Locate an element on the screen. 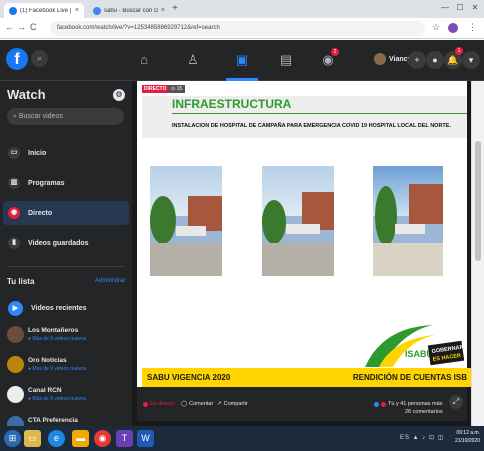  home-icon: ⌂ is located at coordinates (144, 60).